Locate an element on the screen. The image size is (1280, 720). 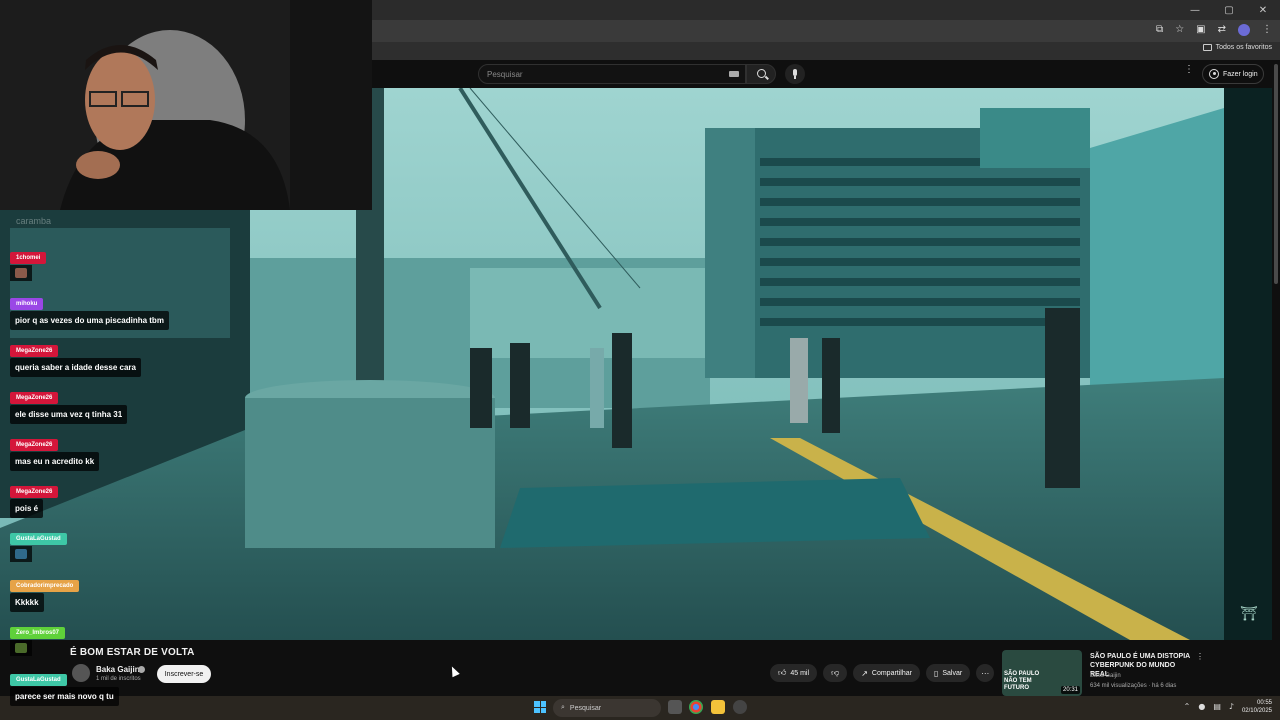
chat-text: queria saber a idade desse cara is located at coordinates (75, 367).